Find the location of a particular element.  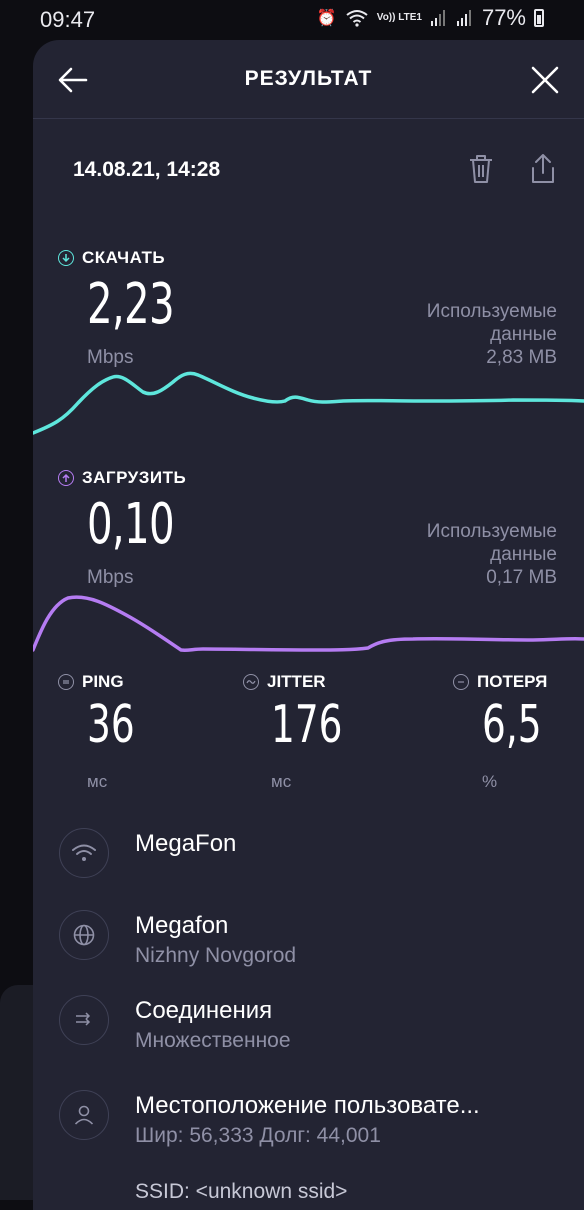

download-speed-graph is located at coordinates (308, 403).